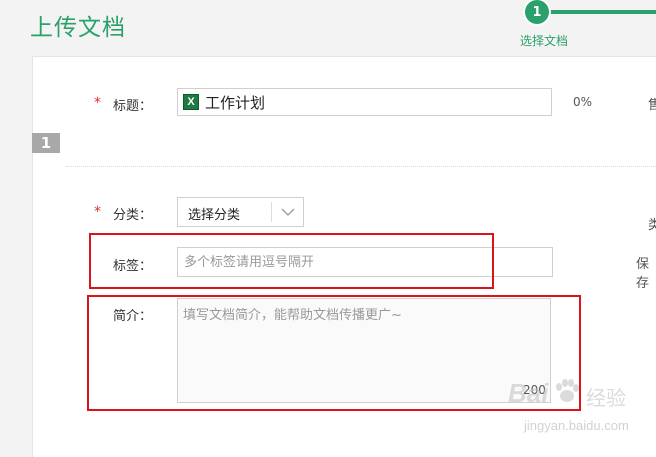 Image resolution: width=656 pixels, height=457 pixels. I want to click on watermark-url: jingyan.baidu.com, so click(576, 425).